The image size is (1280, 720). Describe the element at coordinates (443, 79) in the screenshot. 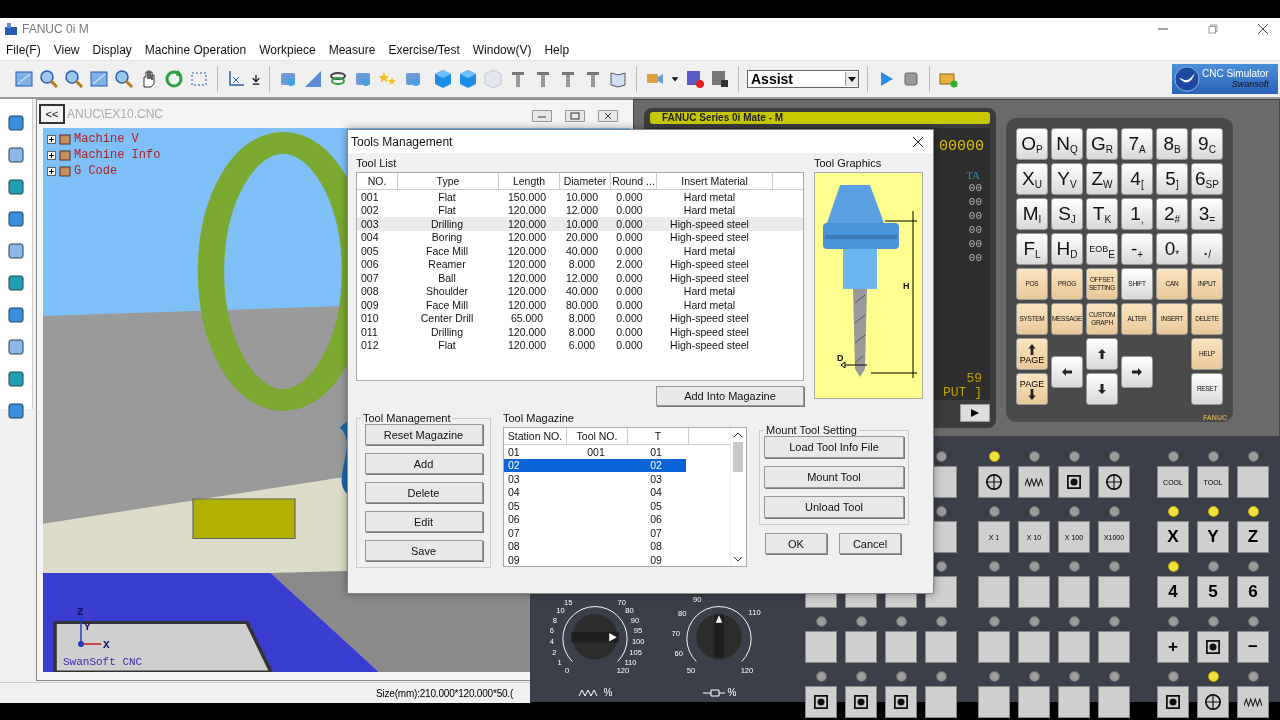

I see `cube-icon` at that location.